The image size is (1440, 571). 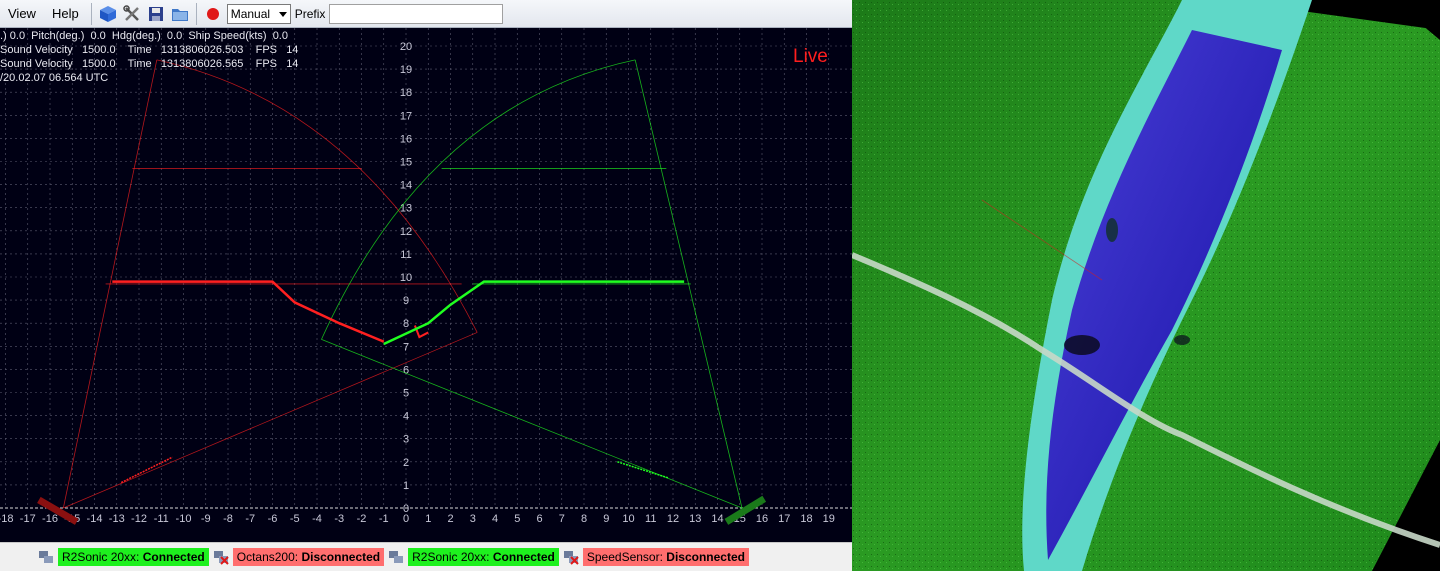 What do you see at coordinates (406, 232) in the screenshot?
I see `y-tick-label: 12` at bounding box center [406, 232].